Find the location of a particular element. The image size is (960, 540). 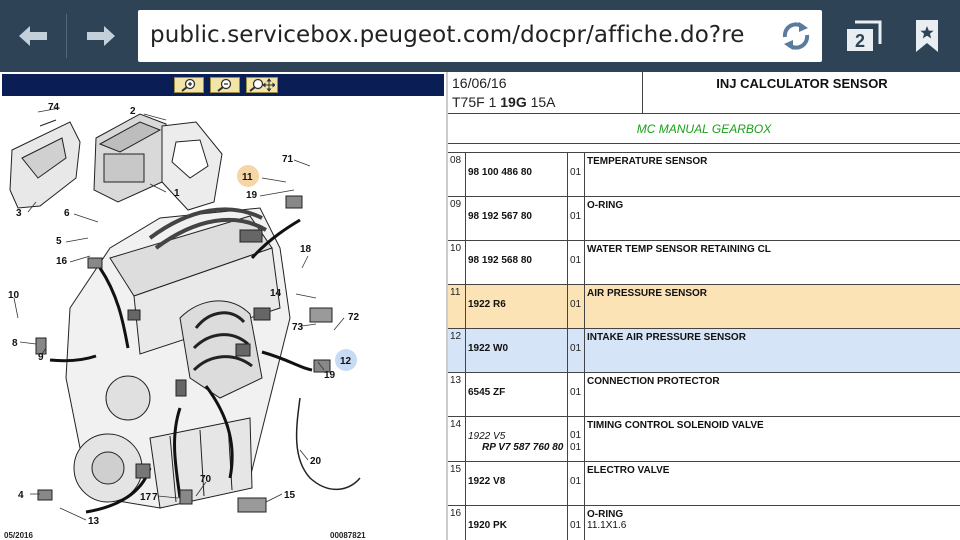

svg-text: 2 is located at coordinates (133, 111).